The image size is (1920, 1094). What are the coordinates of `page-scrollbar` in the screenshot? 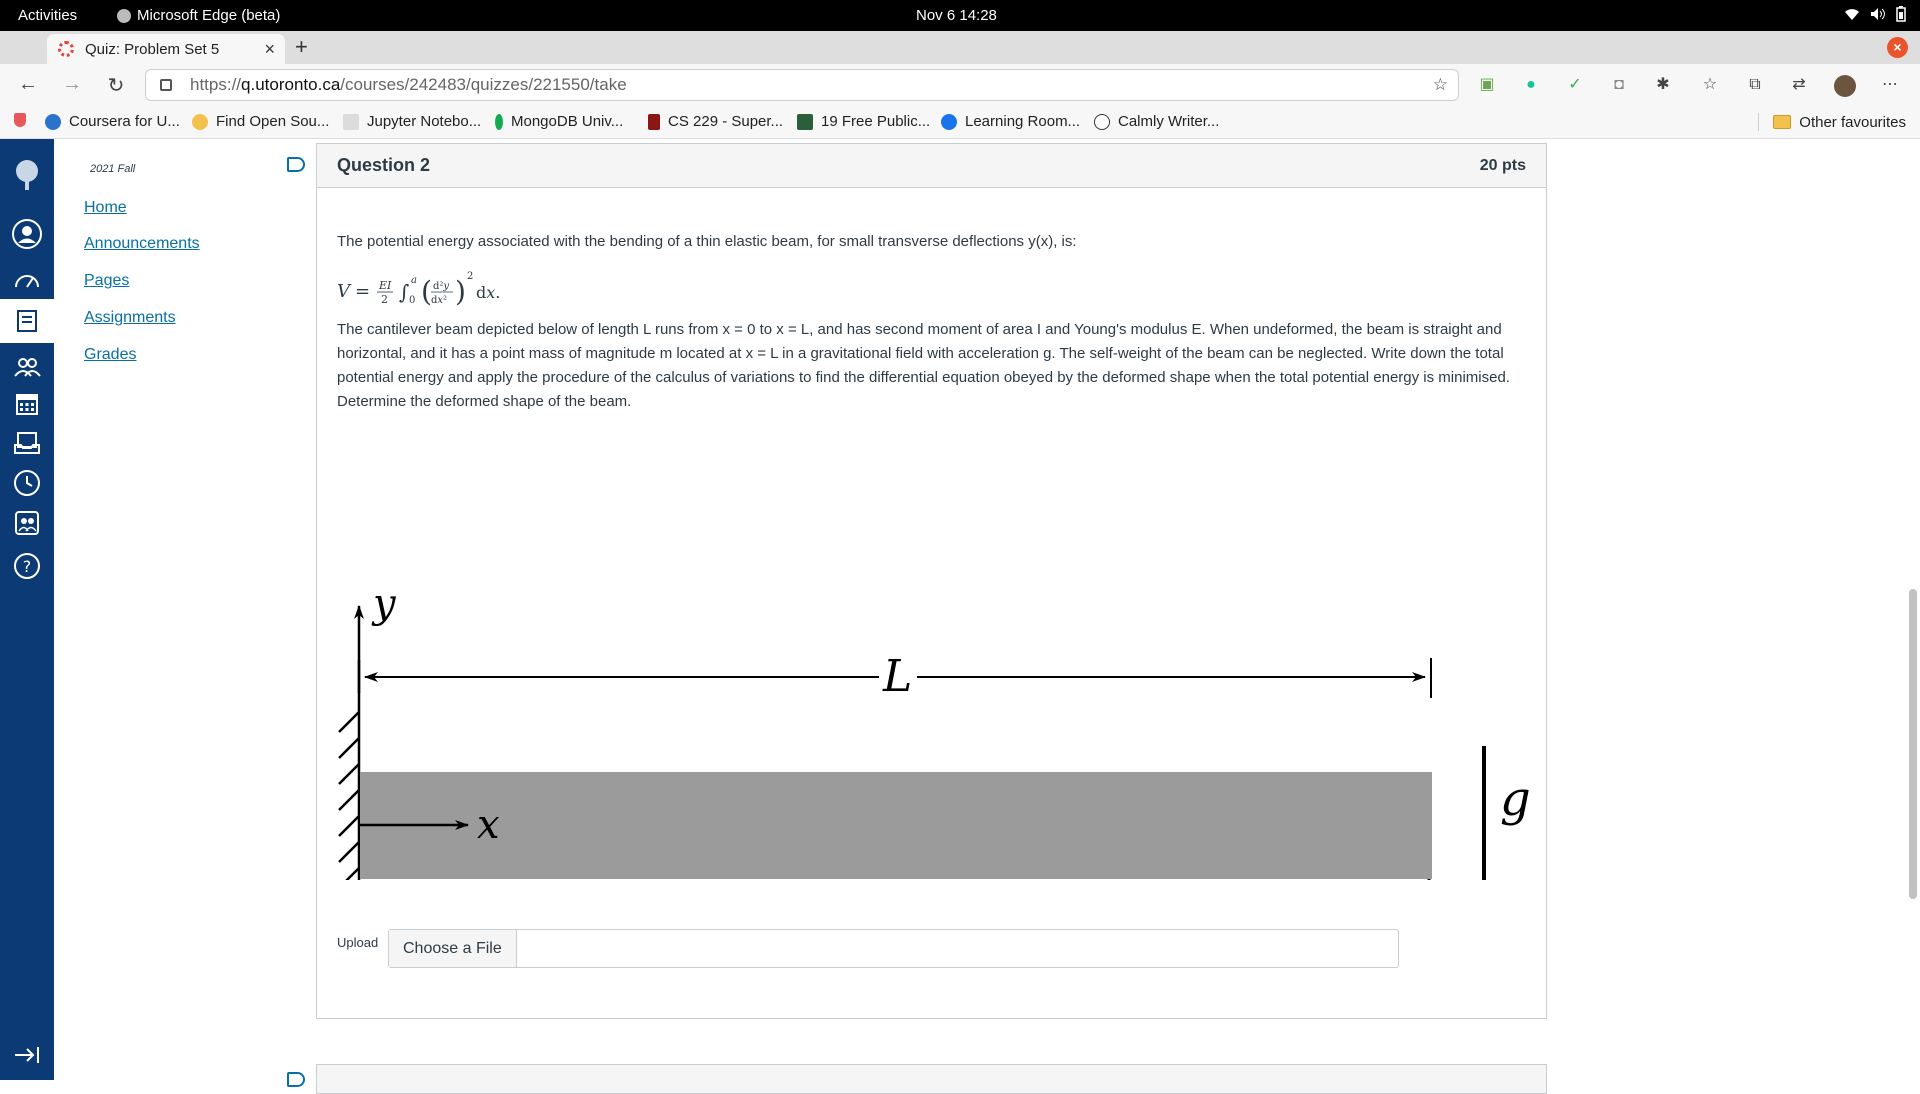 It's located at (1913, 609).